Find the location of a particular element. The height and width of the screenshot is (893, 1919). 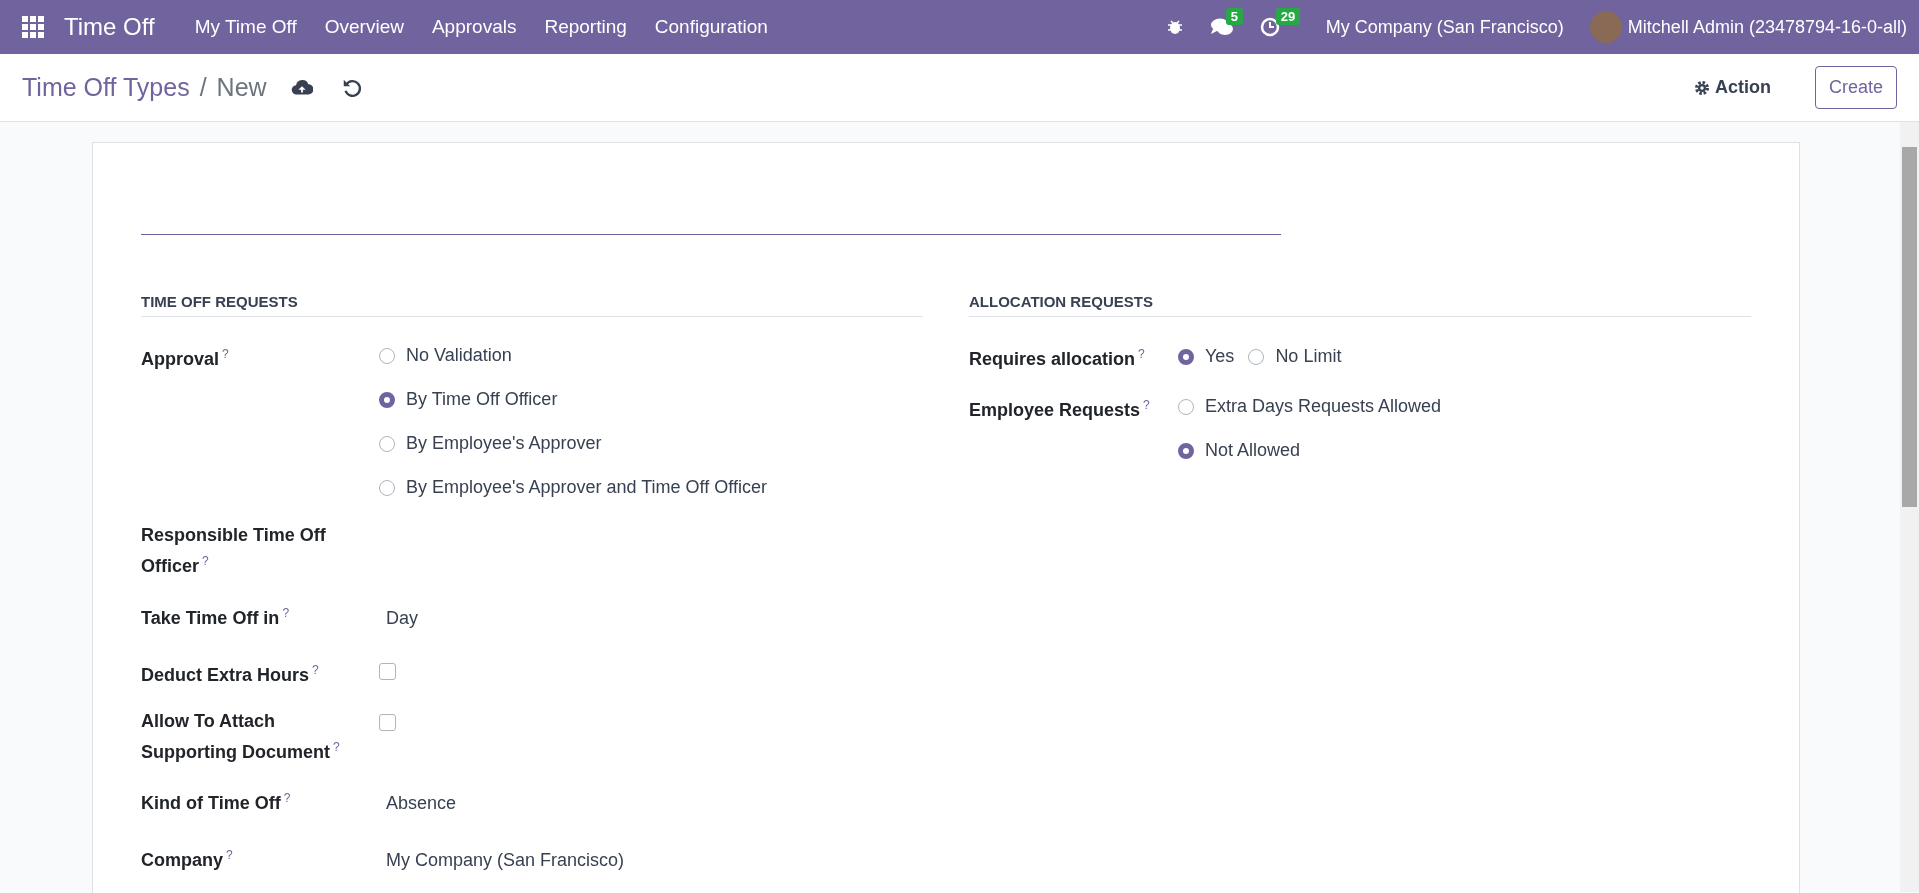

menu-item: Approvals is located at coordinates (474, 27).